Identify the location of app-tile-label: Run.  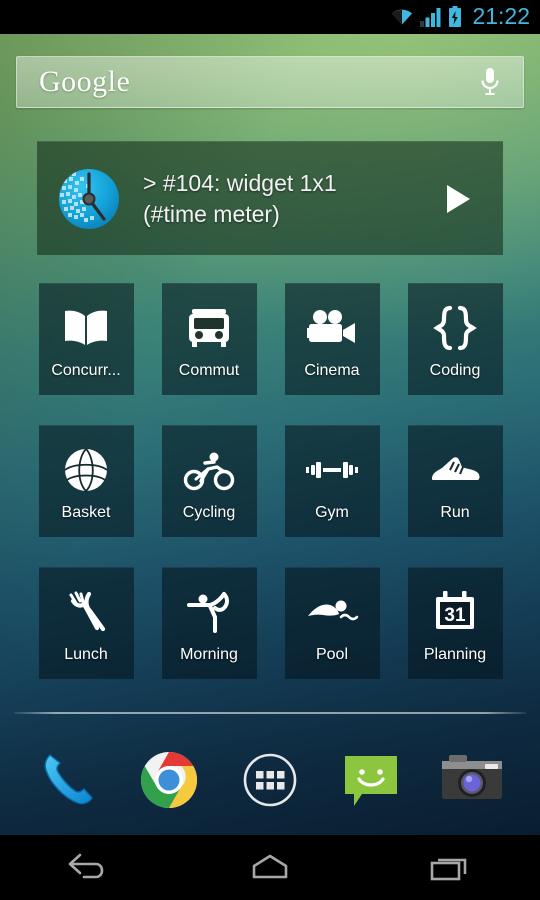
(455, 512).